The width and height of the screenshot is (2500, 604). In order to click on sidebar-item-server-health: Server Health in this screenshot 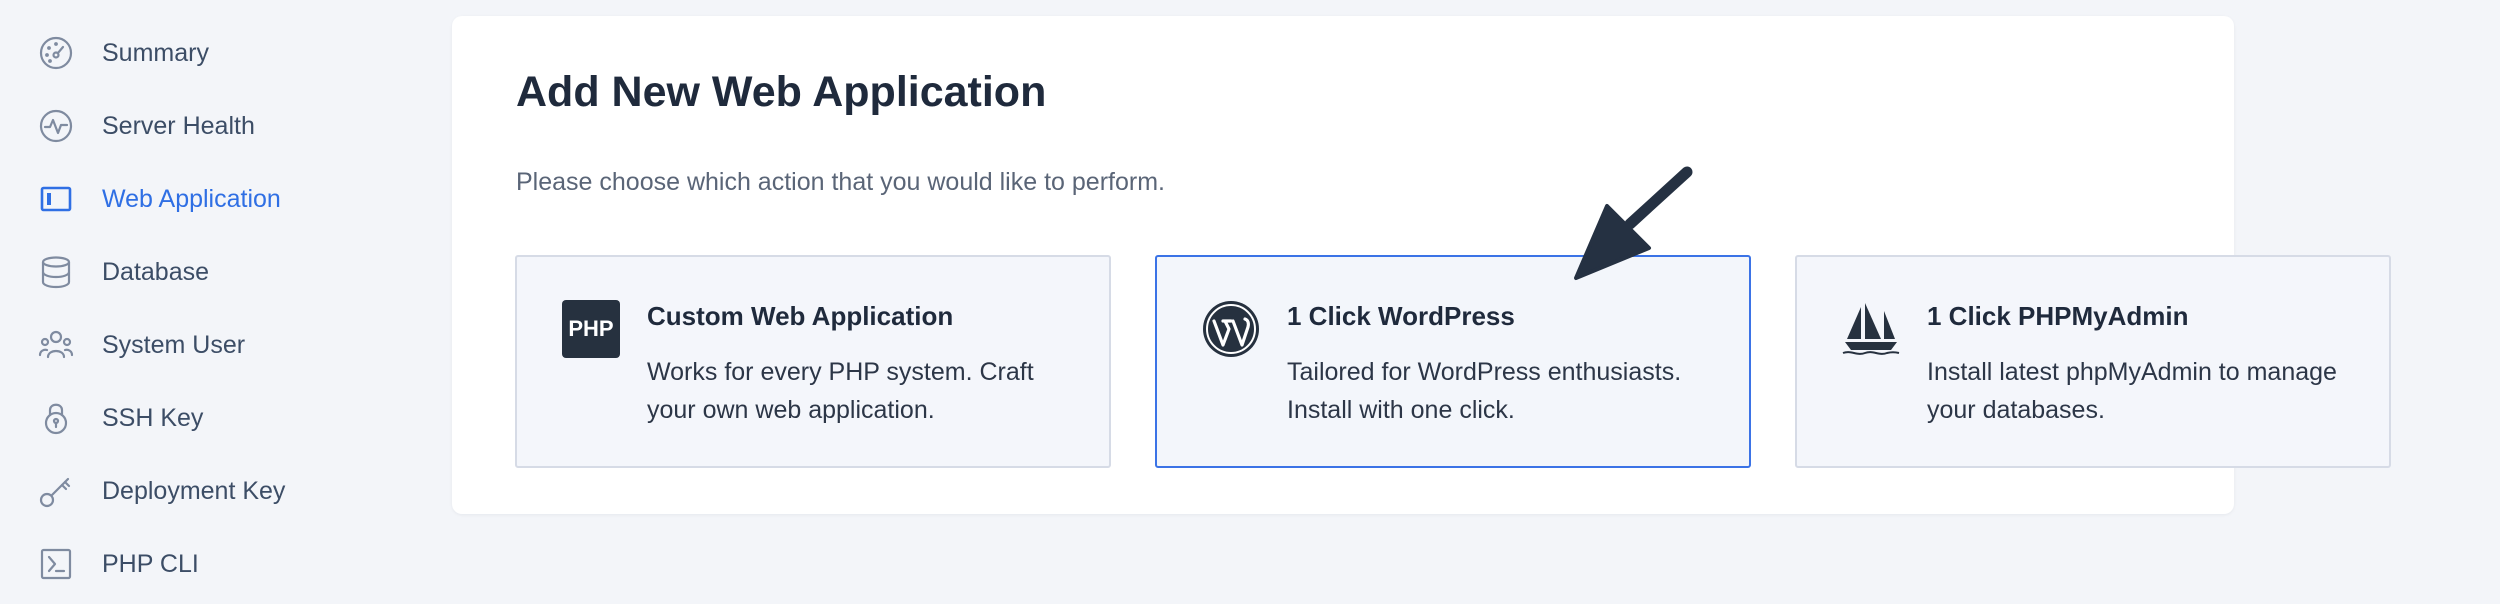, I will do `click(145, 126)`.